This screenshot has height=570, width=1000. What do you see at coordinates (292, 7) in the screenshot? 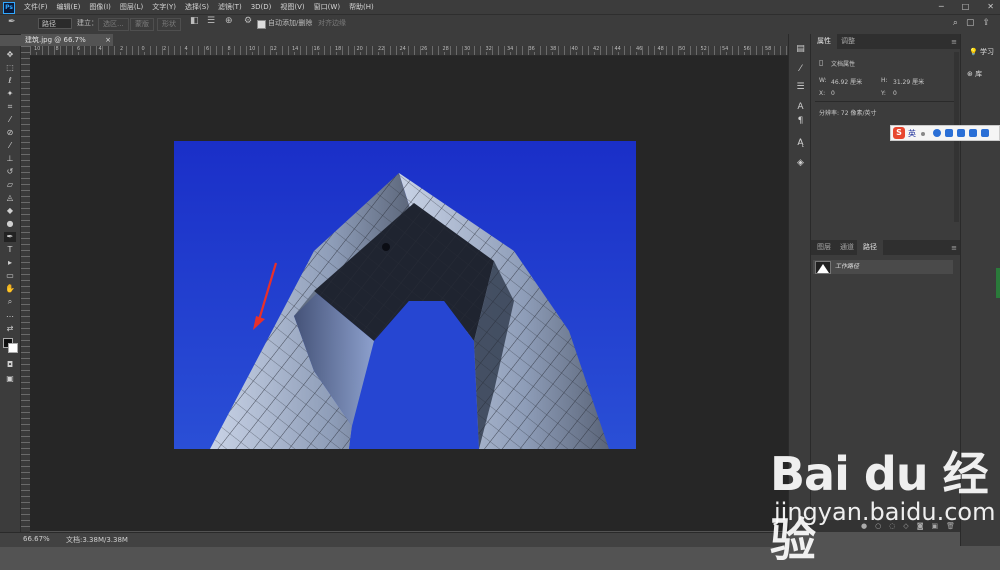
I see `menu-view: 视图(V)` at bounding box center [292, 7].